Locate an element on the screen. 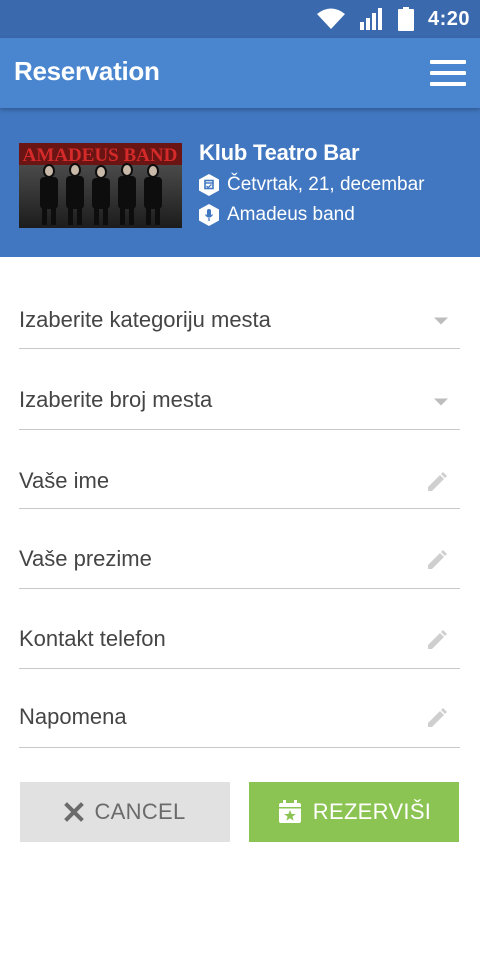 Image resolution: width=480 pixels, height=970 pixels. first-name-label: Vaše ime is located at coordinates (64, 480).